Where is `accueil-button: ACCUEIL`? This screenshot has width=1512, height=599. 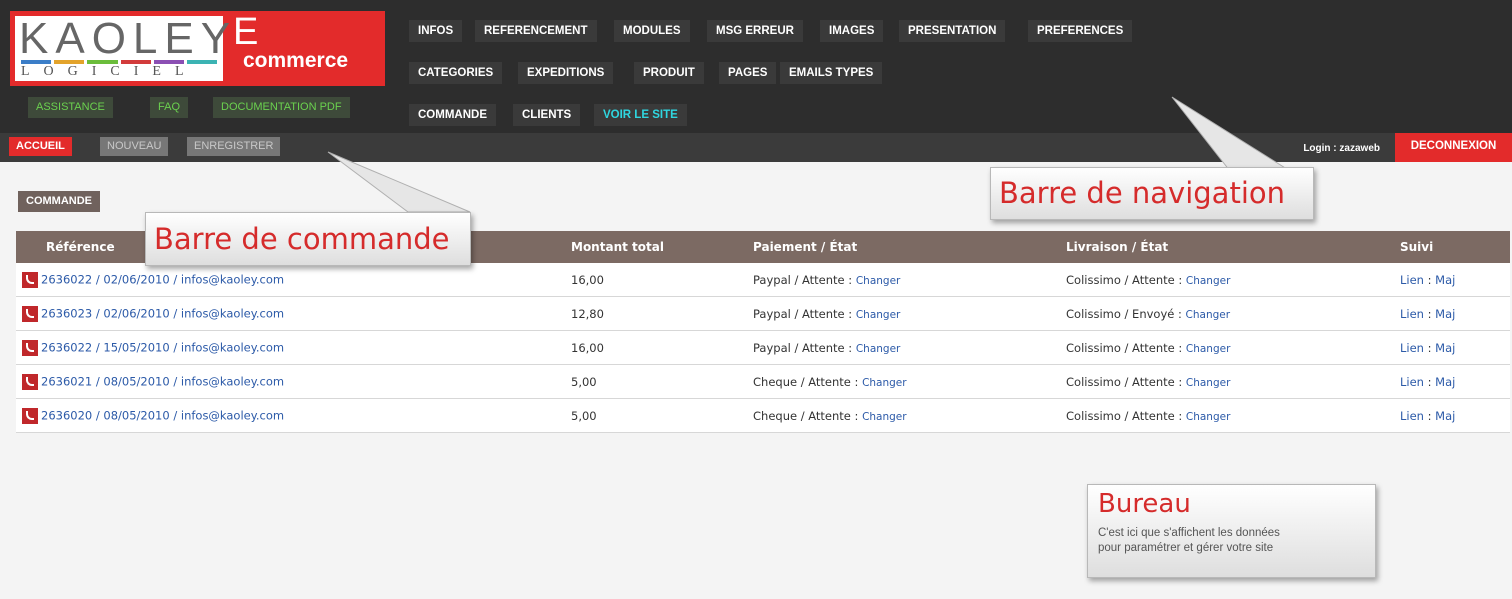
accueil-button: ACCUEIL is located at coordinates (40, 146).